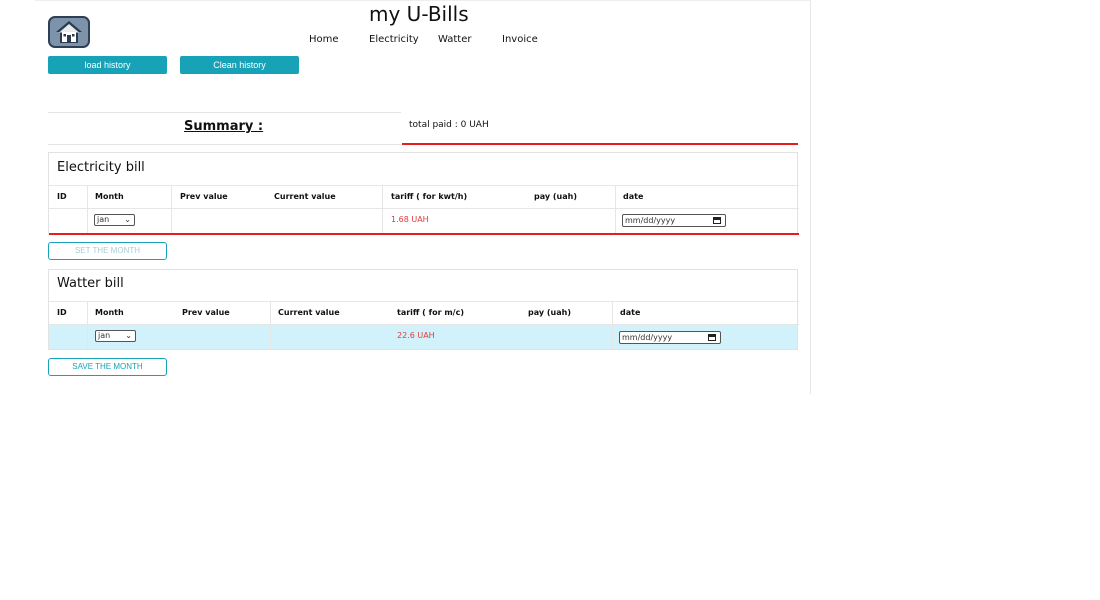 This screenshot has width=1100, height=600. I want to click on clean-history-button: Clean history, so click(239, 65).